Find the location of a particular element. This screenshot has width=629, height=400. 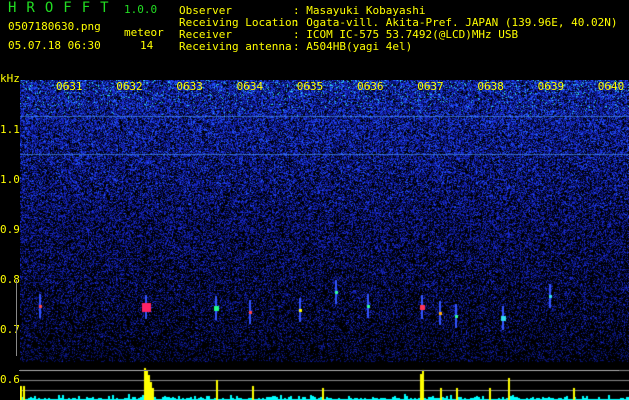

time-label: 0636 is located at coordinates (370, 86).